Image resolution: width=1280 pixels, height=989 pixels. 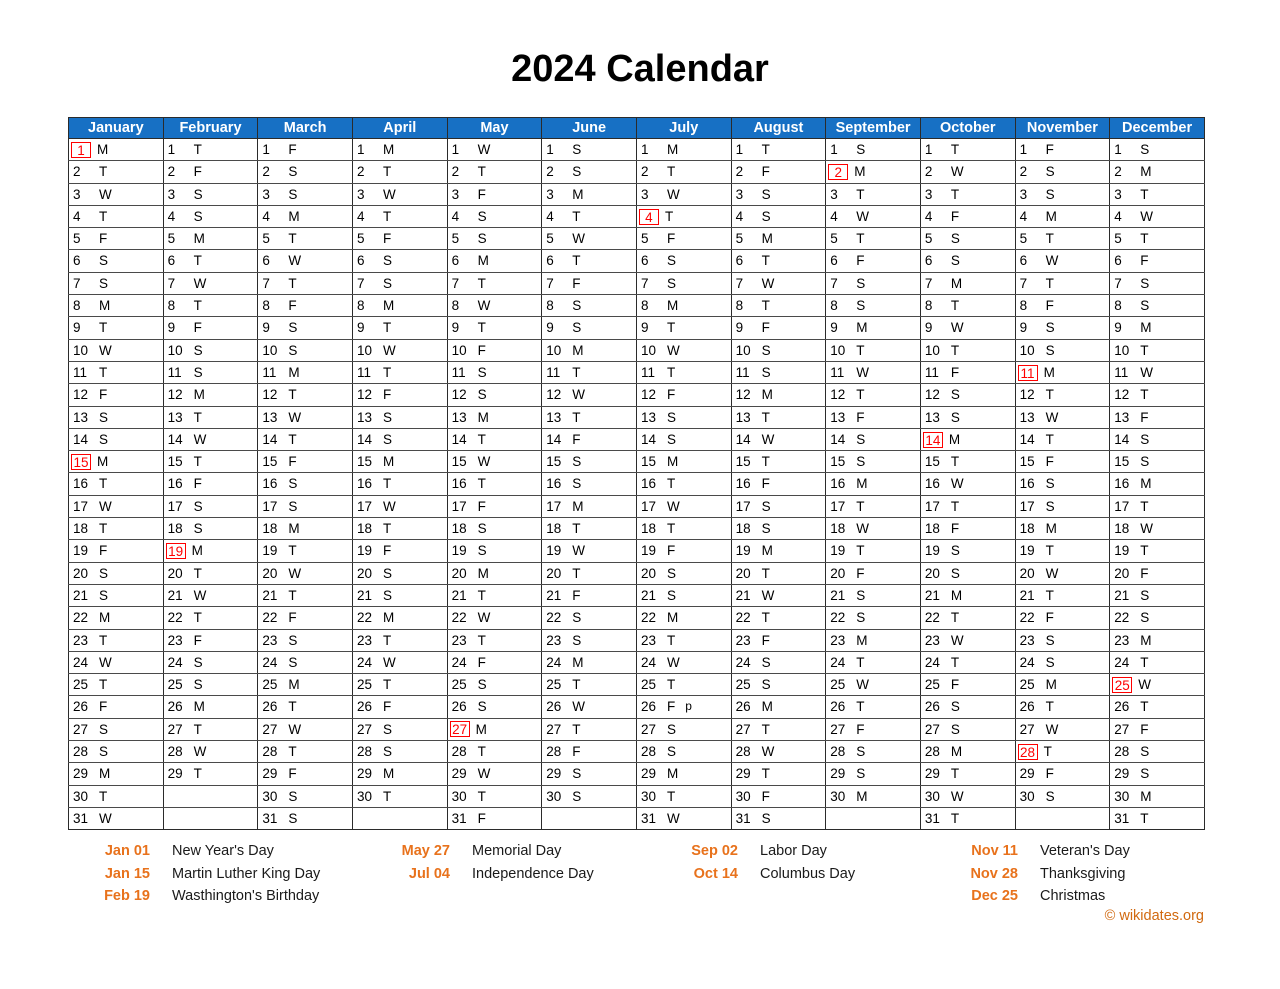 What do you see at coordinates (968, 529) in the screenshot?
I see `day-cell-october-18: 18 F` at bounding box center [968, 529].